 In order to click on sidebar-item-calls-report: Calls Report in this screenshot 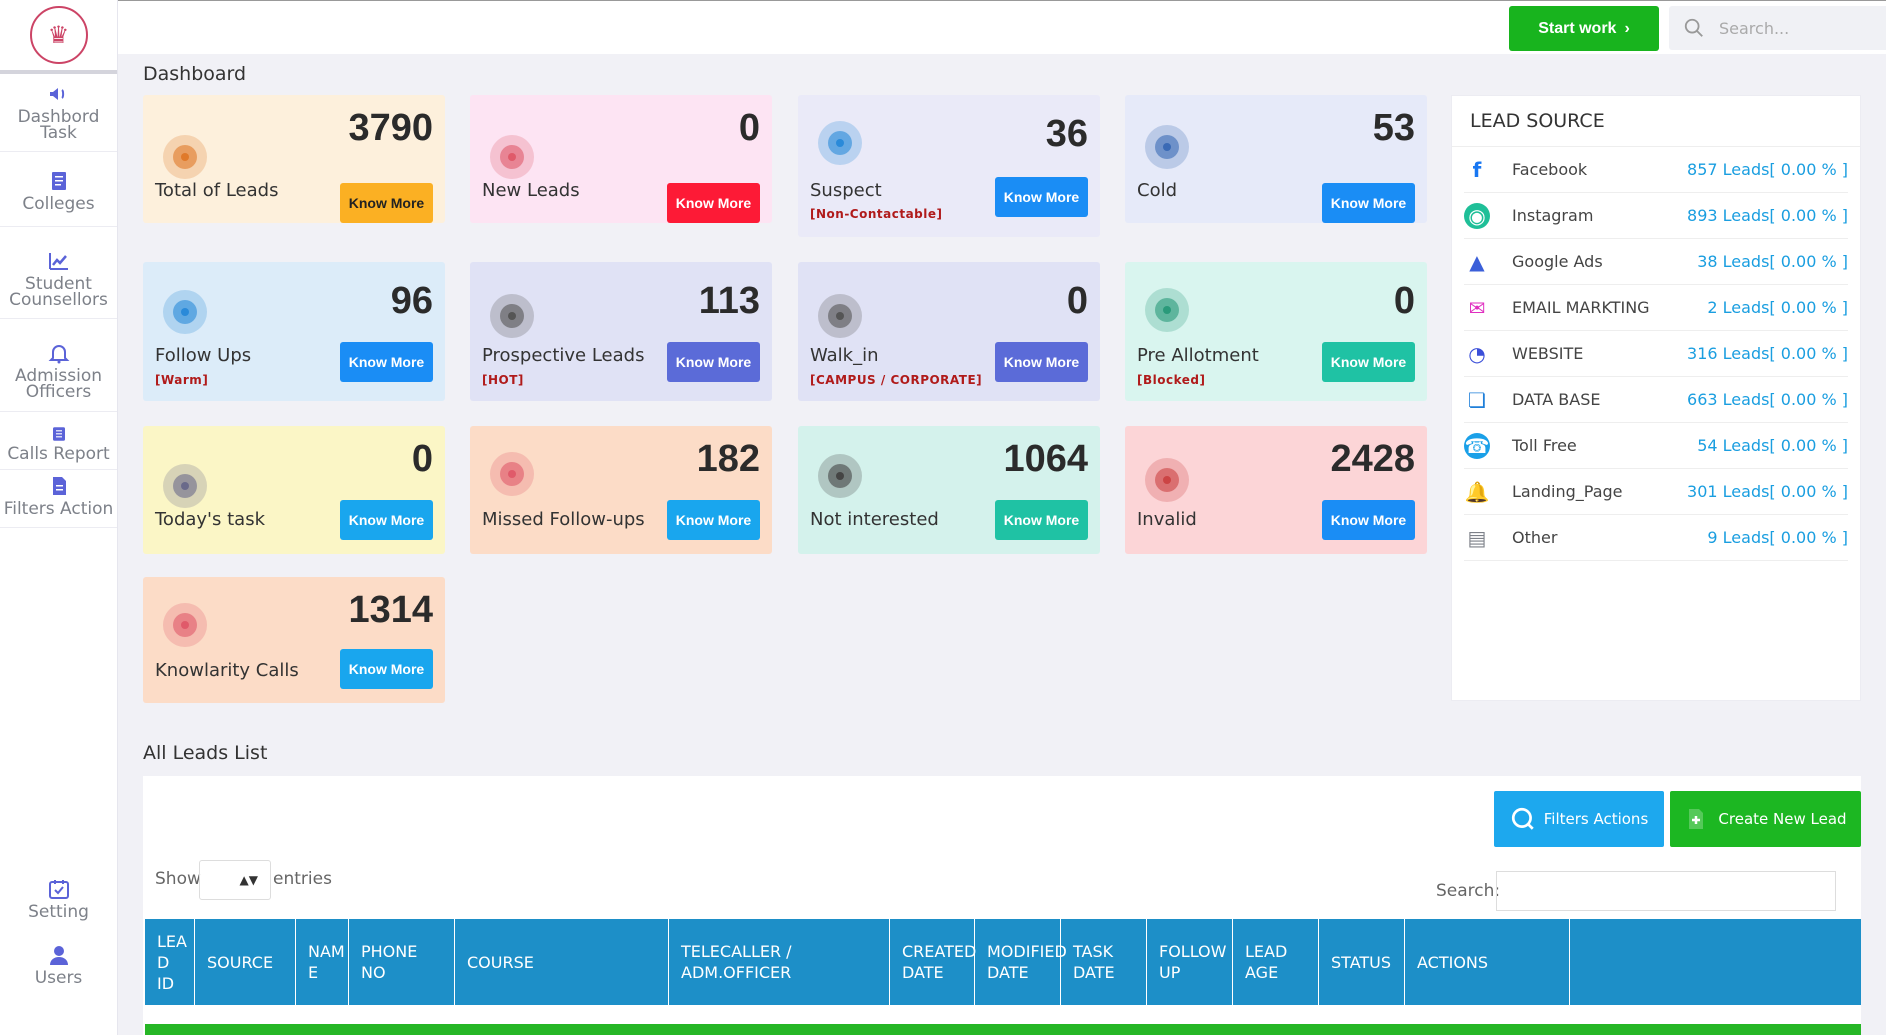, I will do `click(58, 441)`.